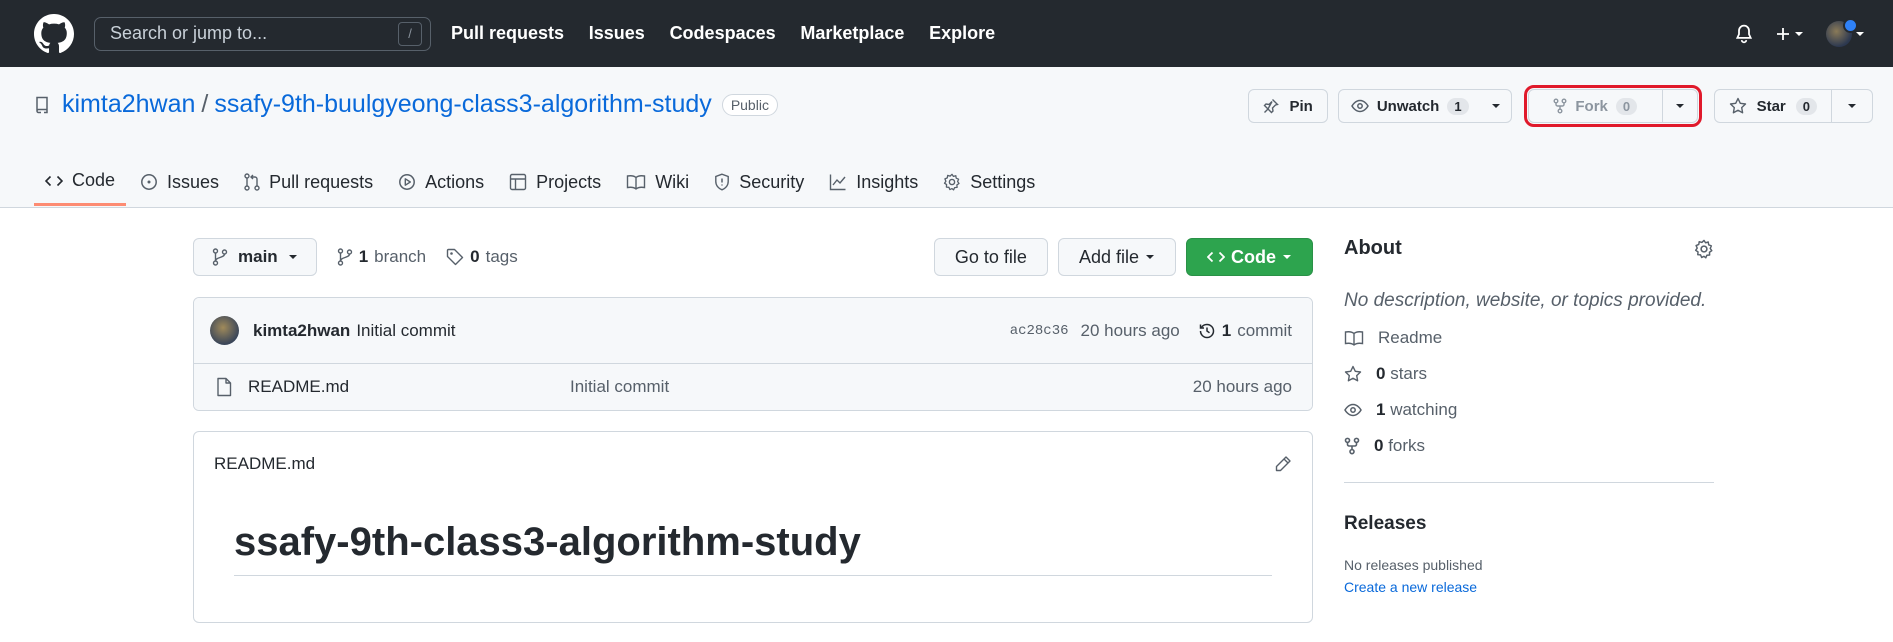 The height and width of the screenshot is (642, 1893). What do you see at coordinates (363, 256) in the screenshot?
I see `branch-count: 1` at bounding box center [363, 256].